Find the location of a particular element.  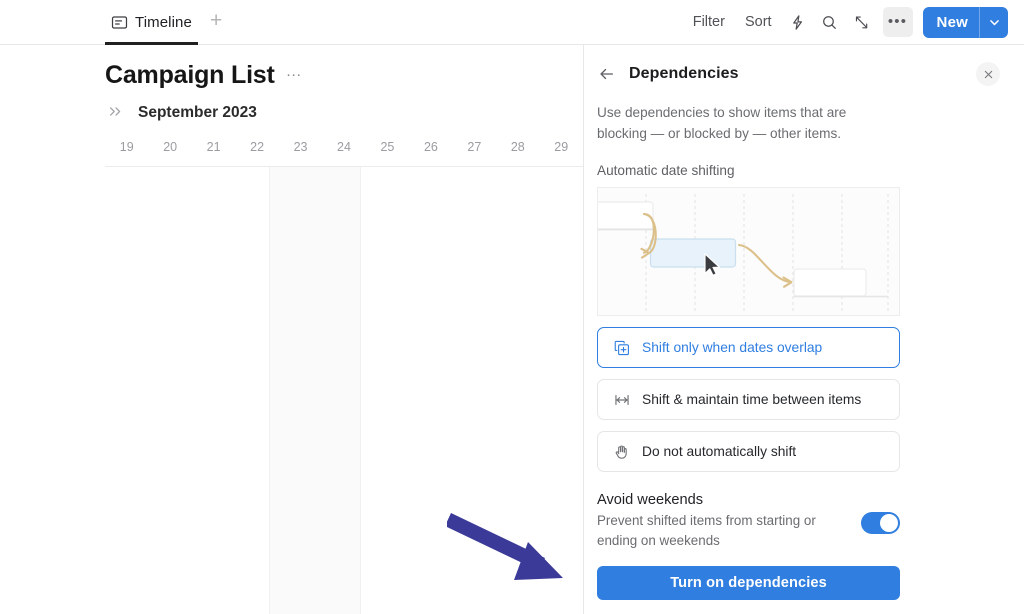

option-do-not-automatically-shift: Do not automatically shift is located at coordinates (748, 452).